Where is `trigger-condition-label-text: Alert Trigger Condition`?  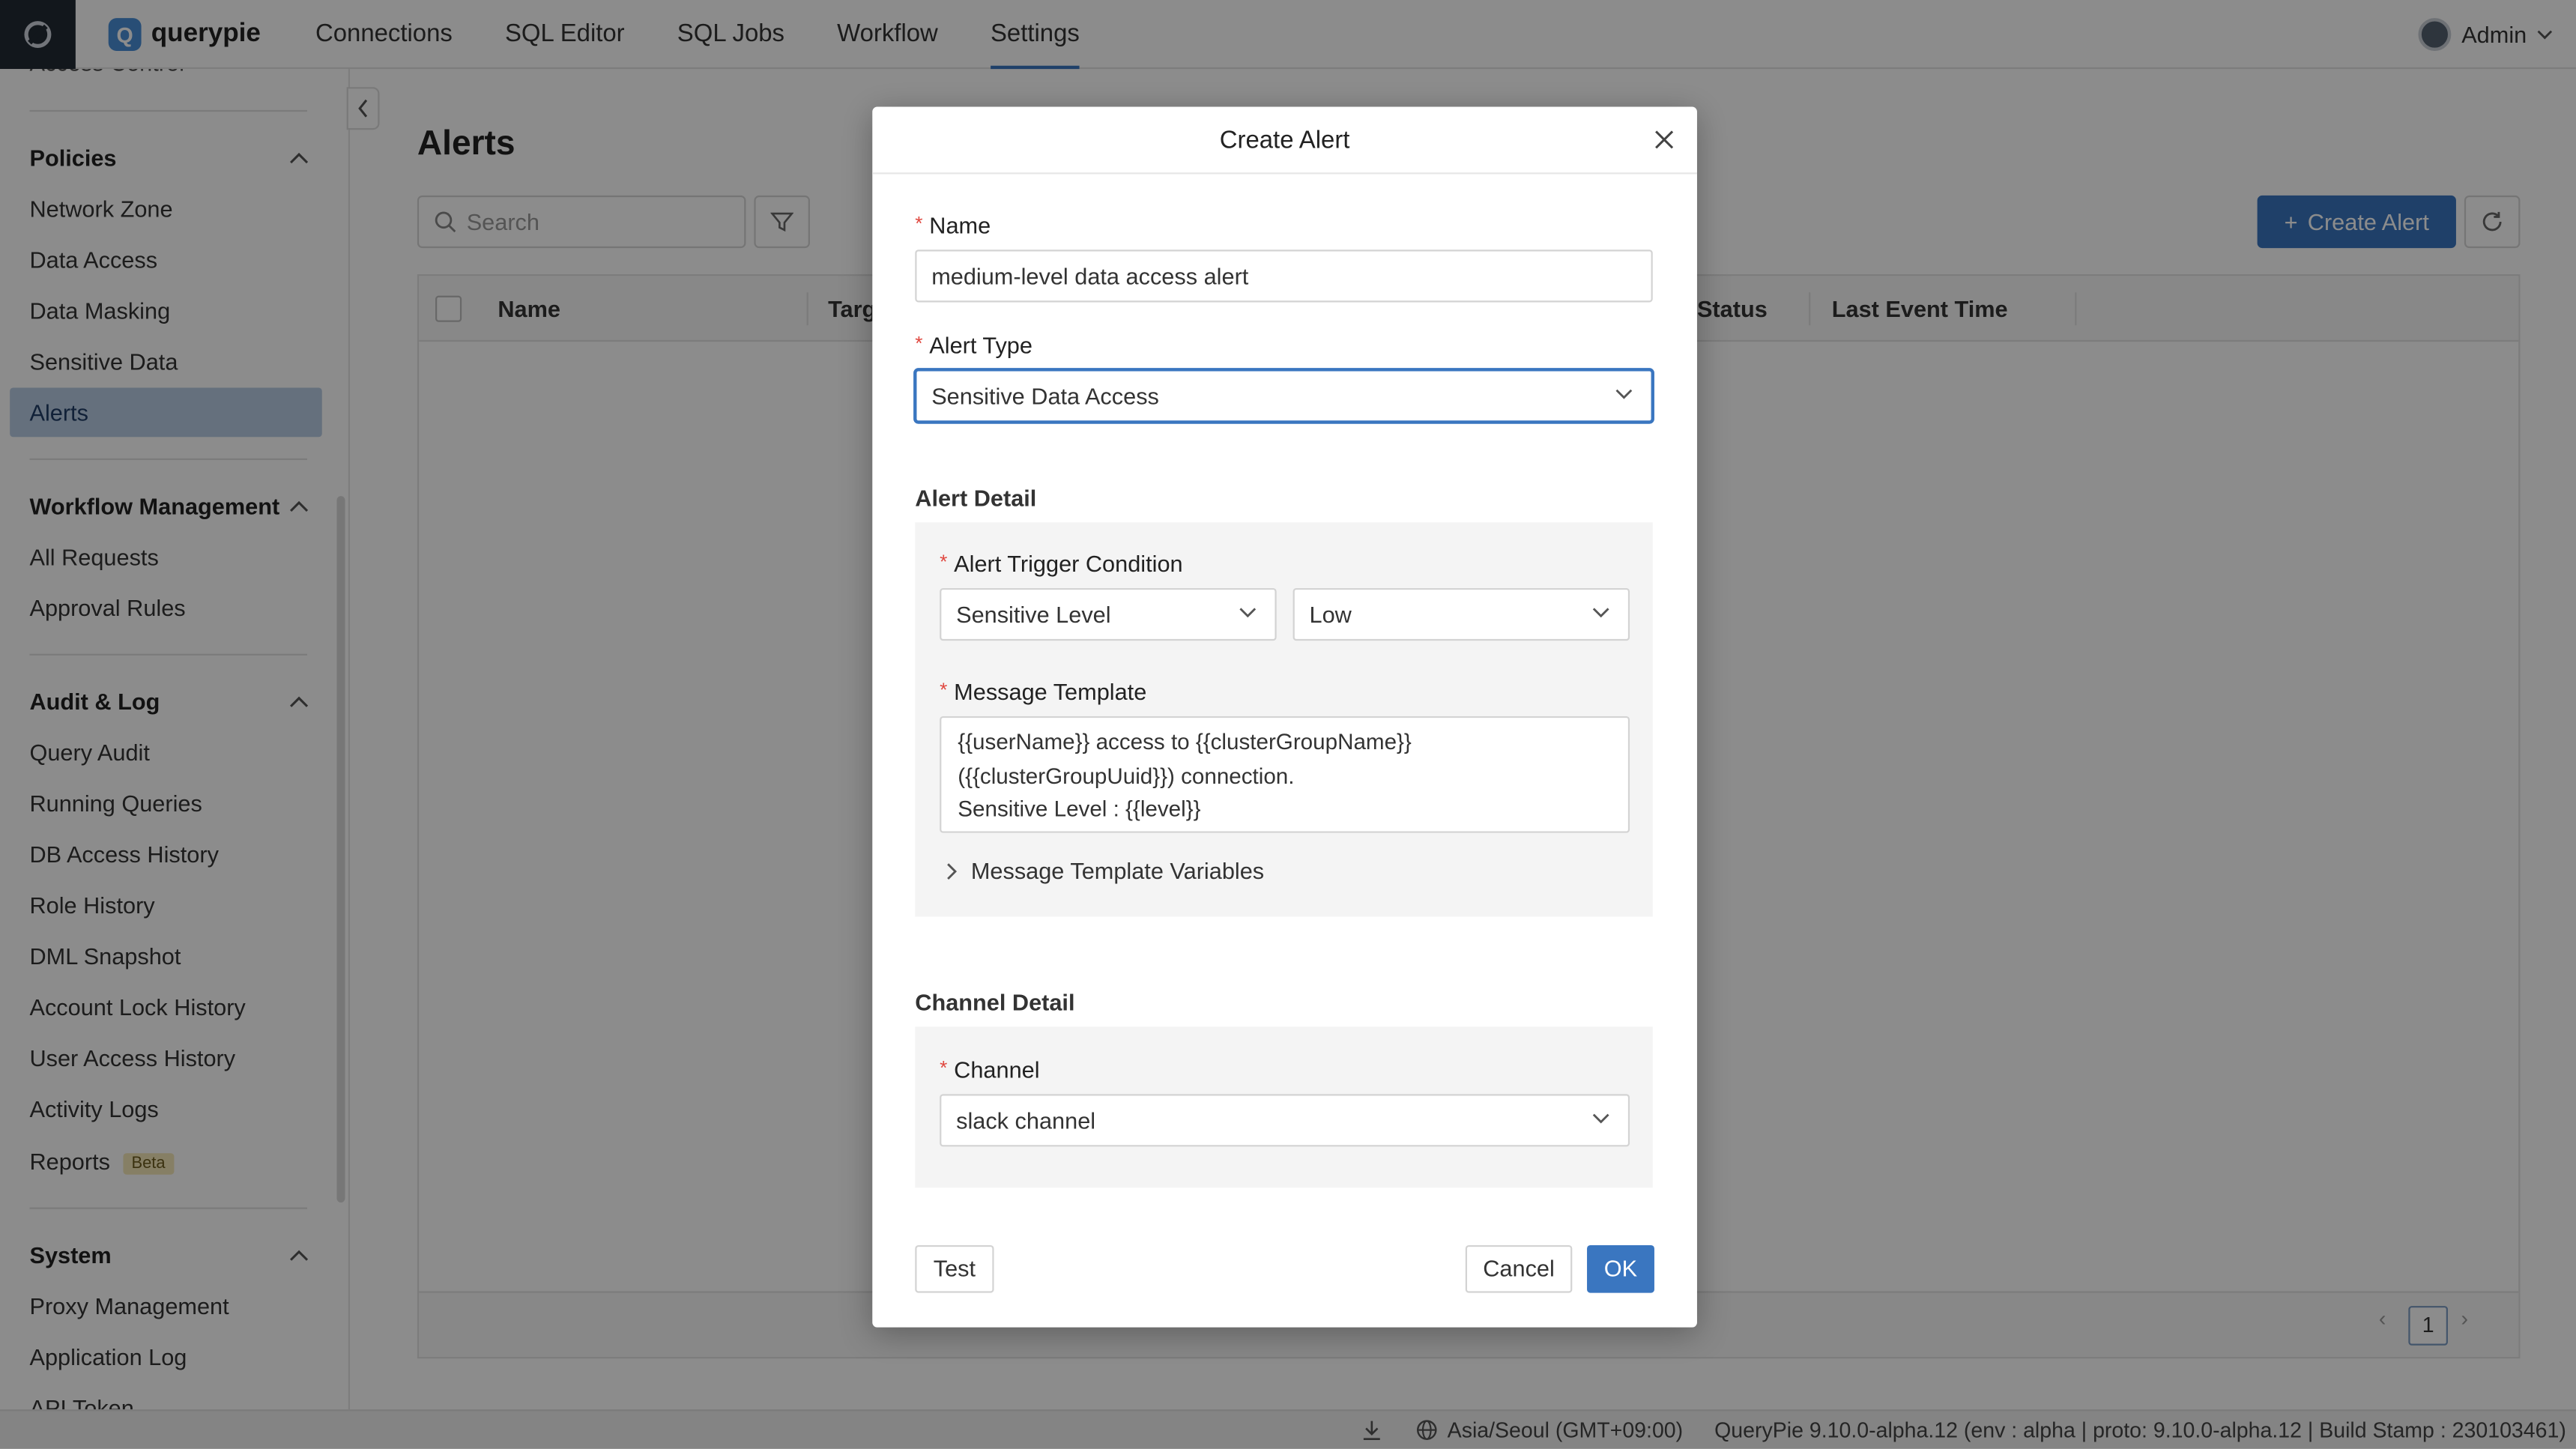
trigger-condition-label-text: Alert Trigger Condition is located at coordinates (1068, 563).